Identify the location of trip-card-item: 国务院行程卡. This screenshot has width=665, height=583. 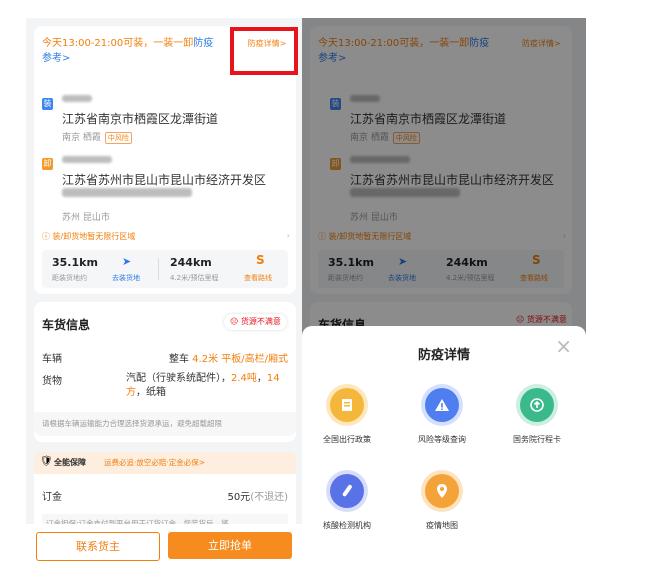
(537, 416).